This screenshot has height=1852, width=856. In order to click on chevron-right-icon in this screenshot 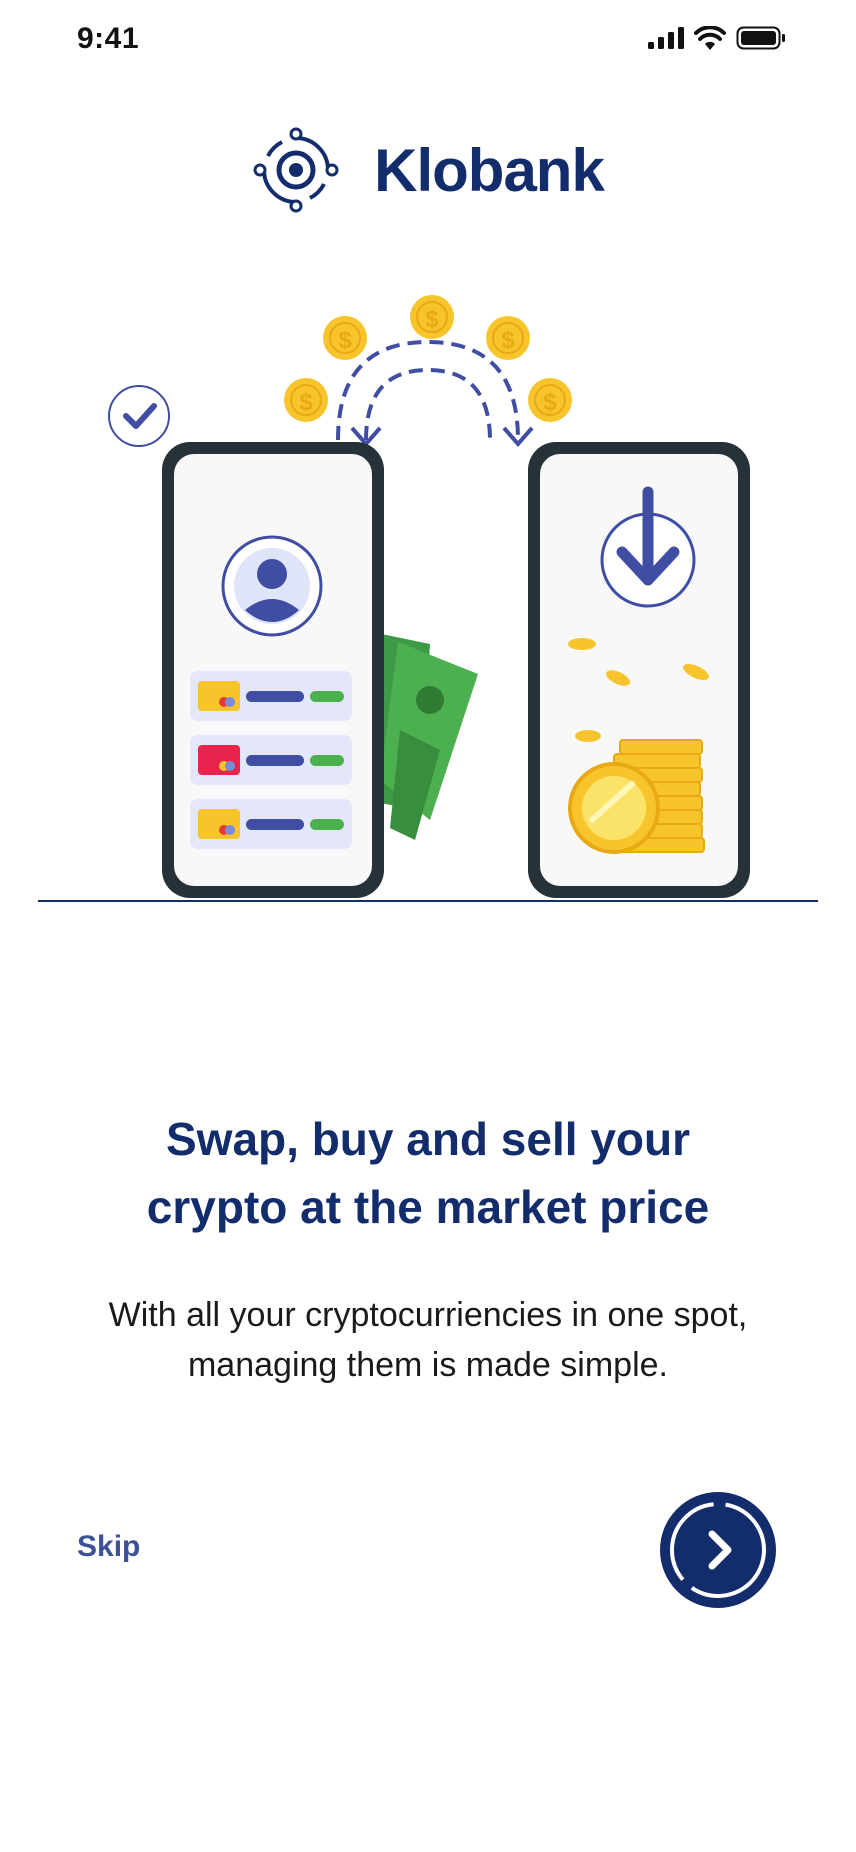, I will do `click(718, 1550)`.